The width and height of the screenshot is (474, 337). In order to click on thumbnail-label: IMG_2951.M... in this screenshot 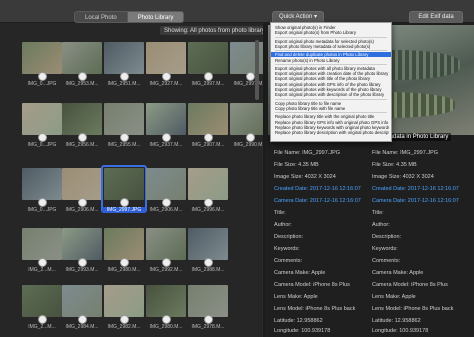, I will do `click(124, 84)`.